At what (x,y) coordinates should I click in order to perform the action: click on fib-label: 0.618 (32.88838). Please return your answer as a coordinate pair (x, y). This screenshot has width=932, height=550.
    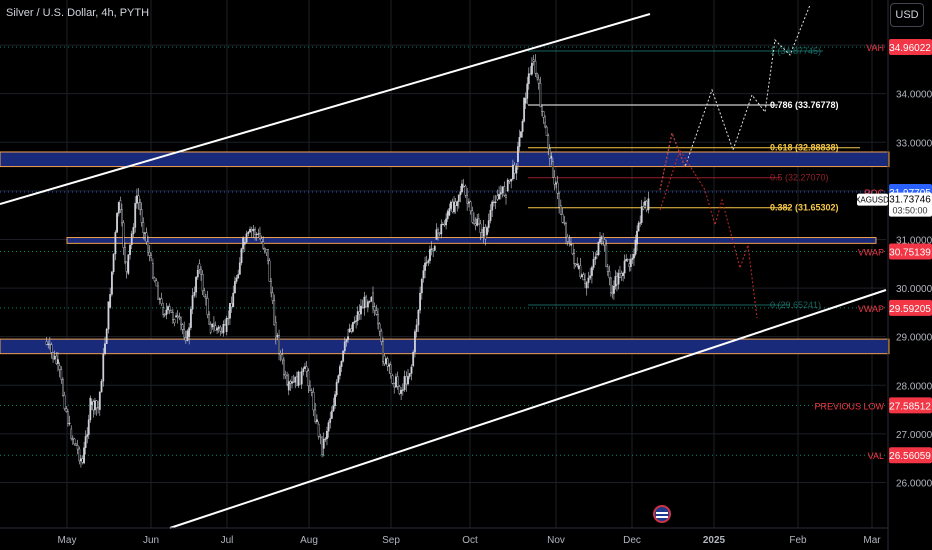
    Looking at the image, I should click on (804, 148).